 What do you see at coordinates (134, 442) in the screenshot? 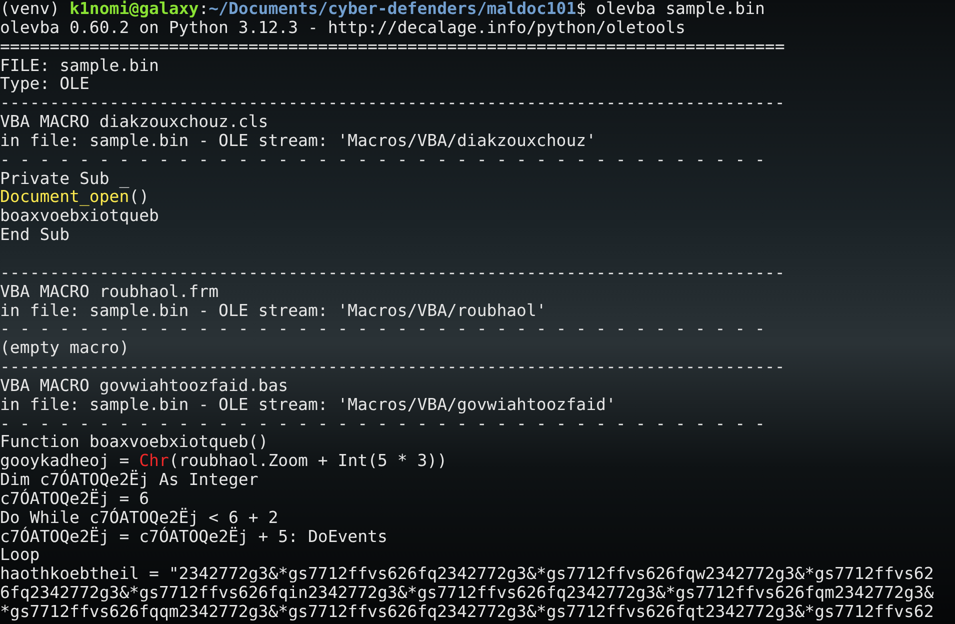
I see `terminal-line: Function boaxvoebxiotqueb()` at bounding box center [134, 442].